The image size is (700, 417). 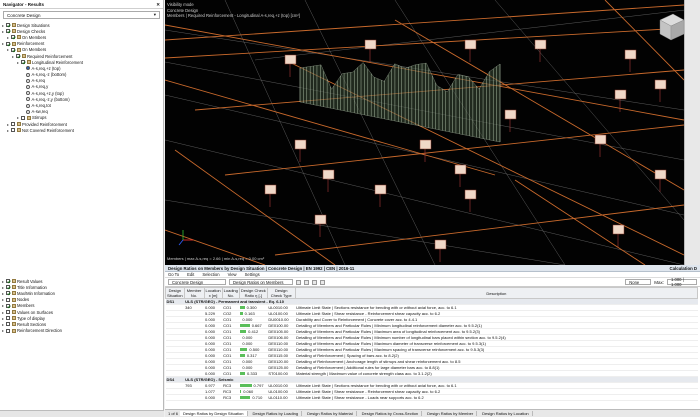 I want to click on column-header: Design Check Type, so click(x=281, y=293).